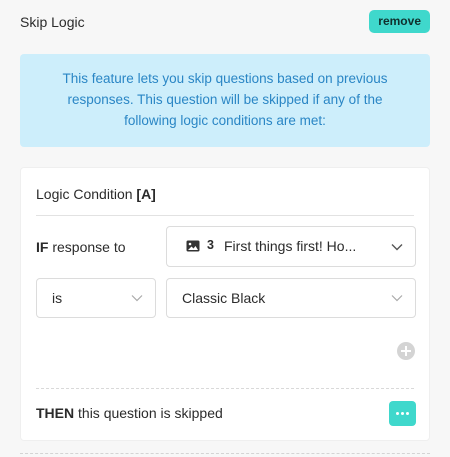 This screenshot has width=450, height=457. I want to click on if-label: IF response to, so click(81, 247).